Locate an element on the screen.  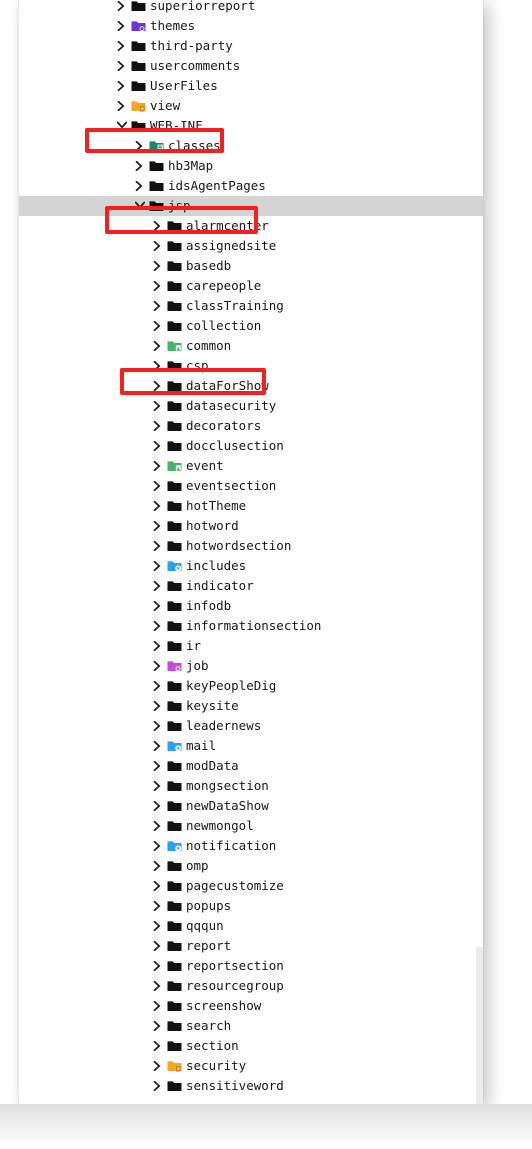
tree-item-resourcegroup: resourcegroup is located at coordinates (251, 986).